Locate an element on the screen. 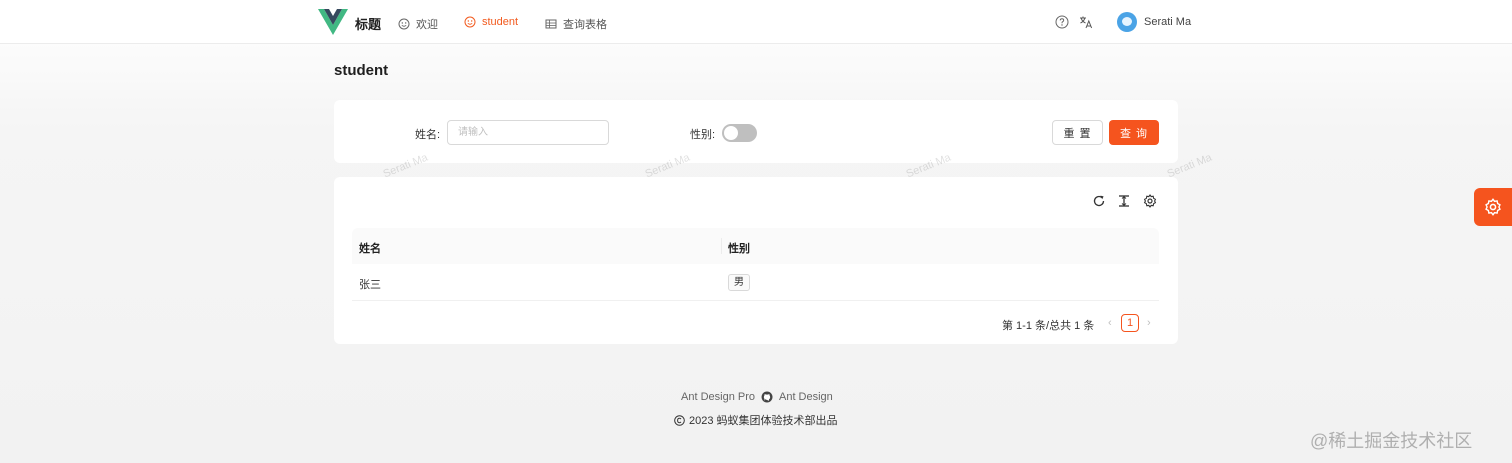 This screenshot has height=463, width=1512. footer-link-ant-design-pro: Ant Design Pro is located at coordinates (718, 397).